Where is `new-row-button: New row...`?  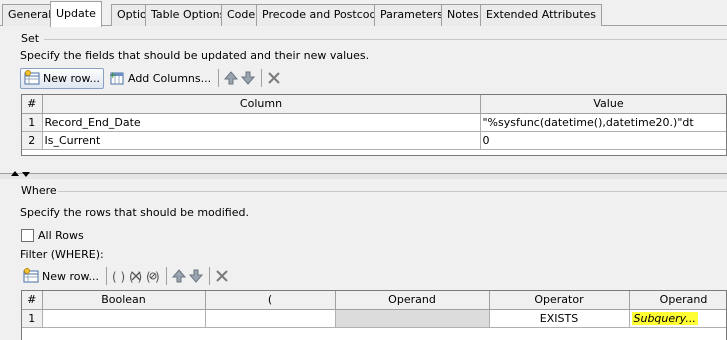
new-row-button: New row... is located at coordinates (62, 78).